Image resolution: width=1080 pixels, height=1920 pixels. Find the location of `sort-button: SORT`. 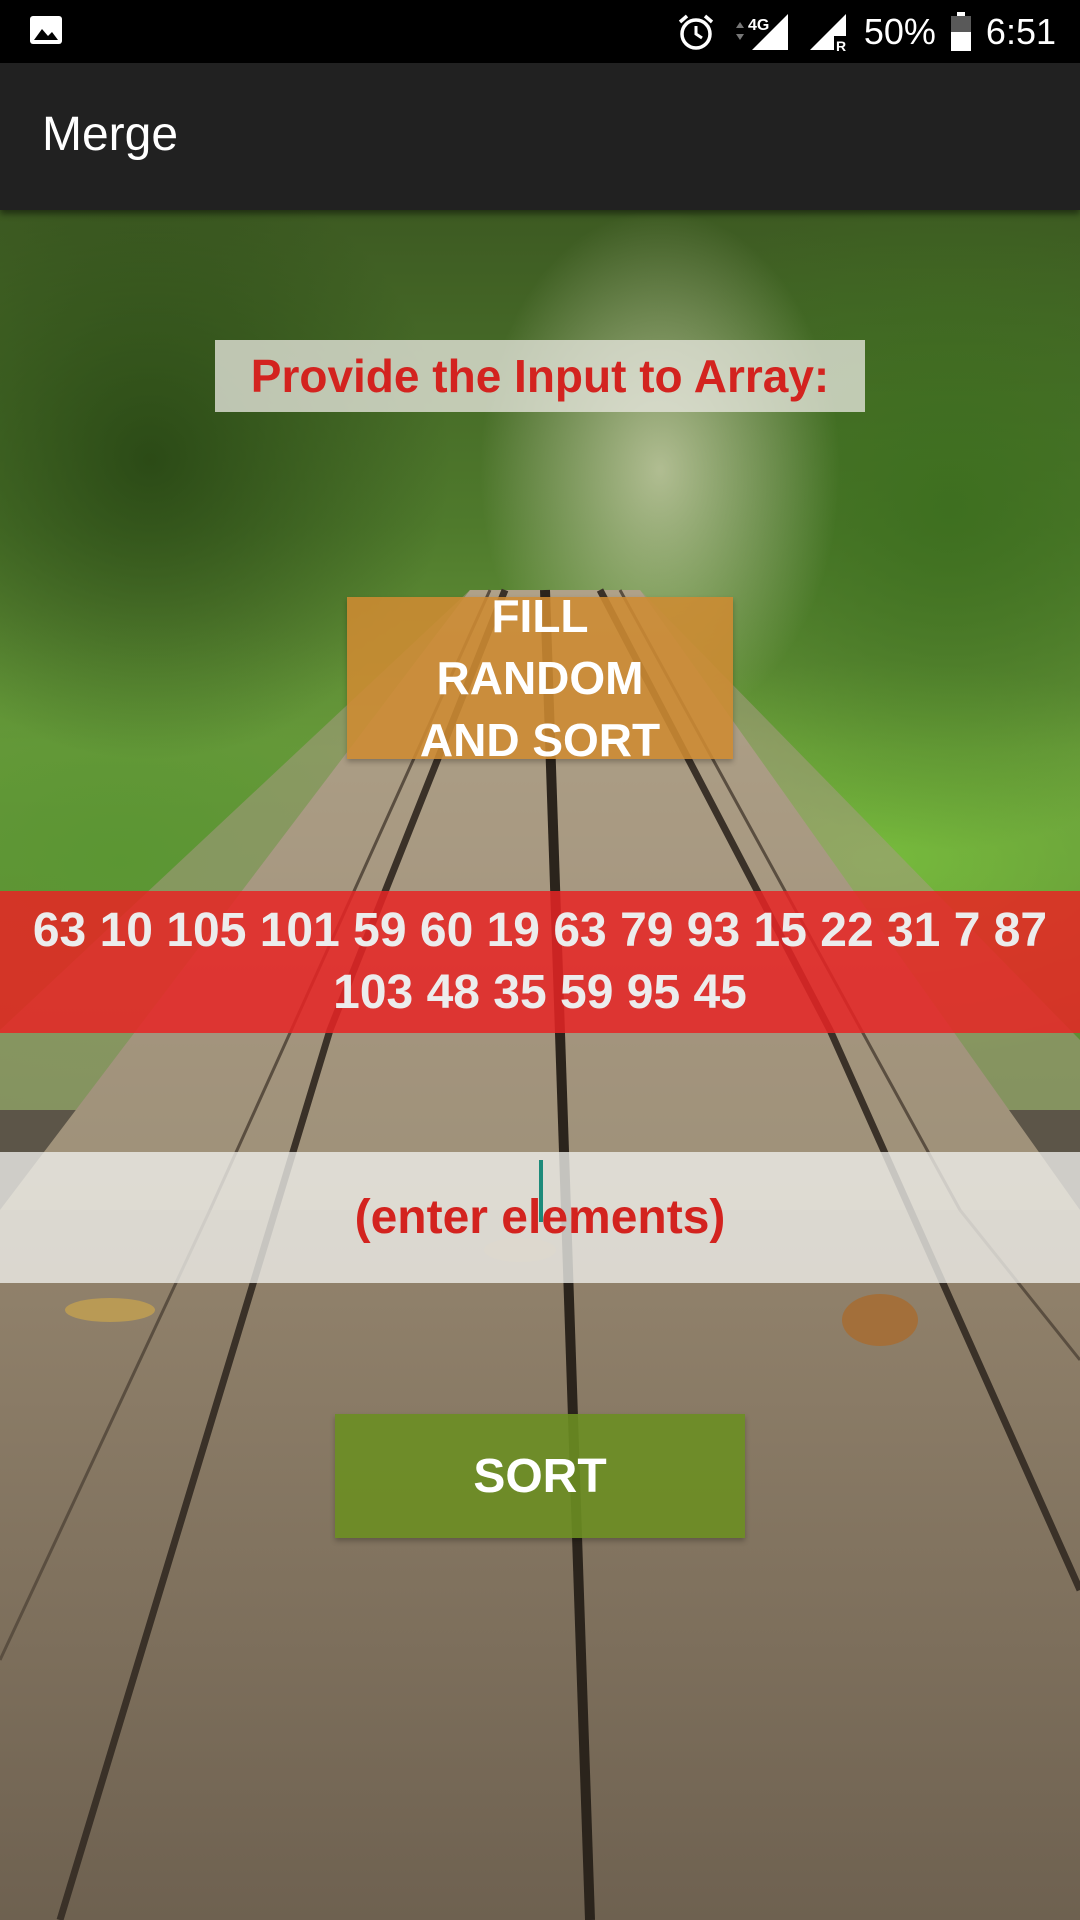

sort-button: SORT is located at coordinates (540, 1476).